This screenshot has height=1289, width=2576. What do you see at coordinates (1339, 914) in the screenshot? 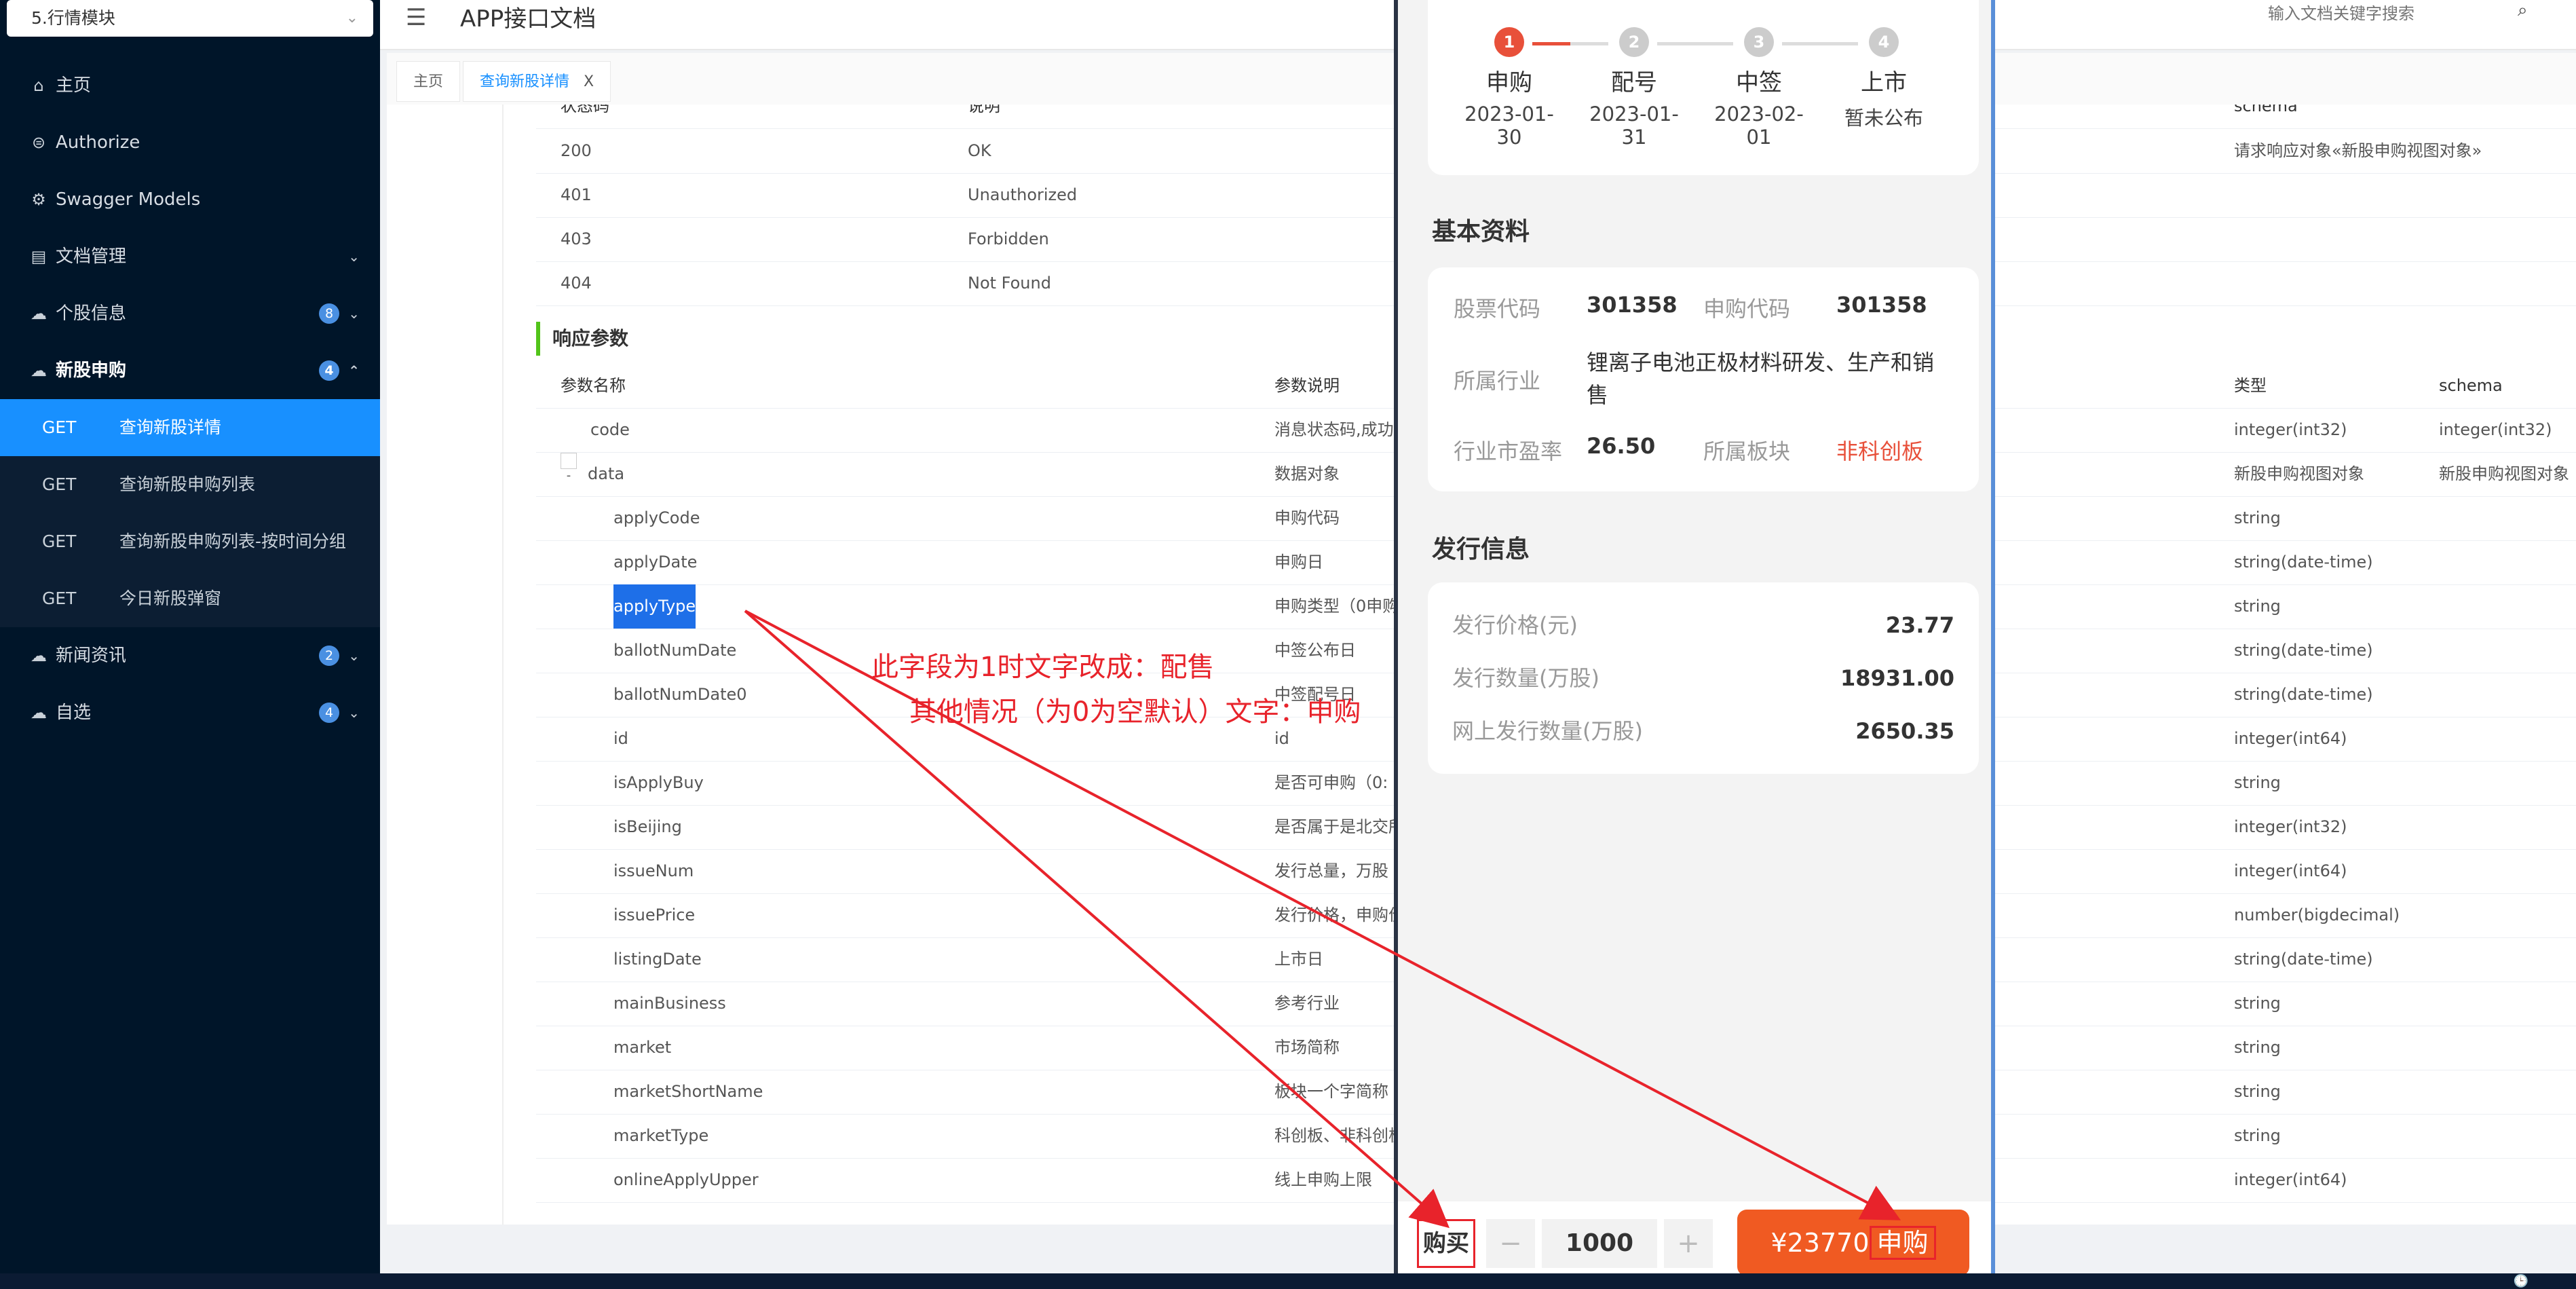
I see `param-desc: 发行价格，申购价` at bounding box center [1339, 914].